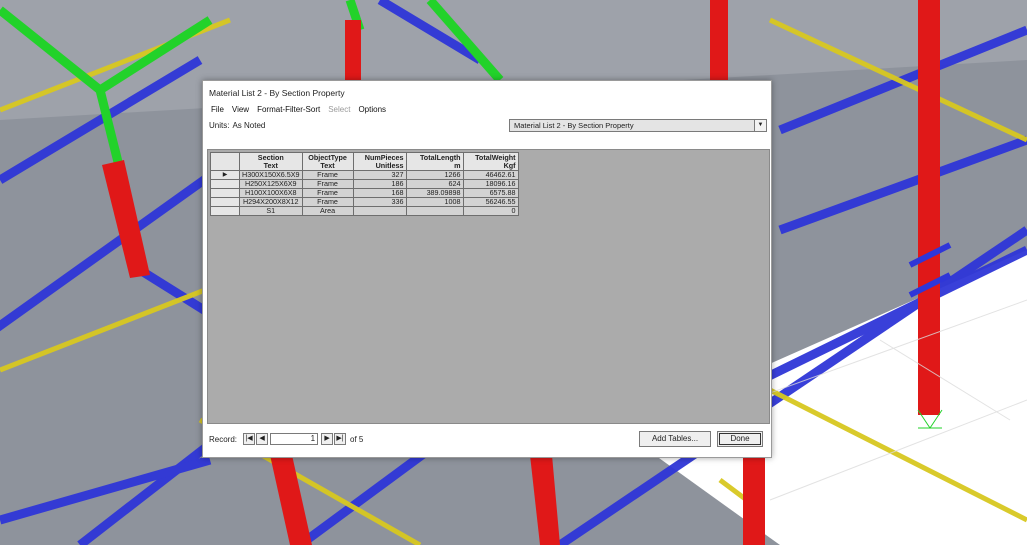  Describe the element at coordinates (294, 439) in the screenshot. I see `record-number-input: 1` at that location.